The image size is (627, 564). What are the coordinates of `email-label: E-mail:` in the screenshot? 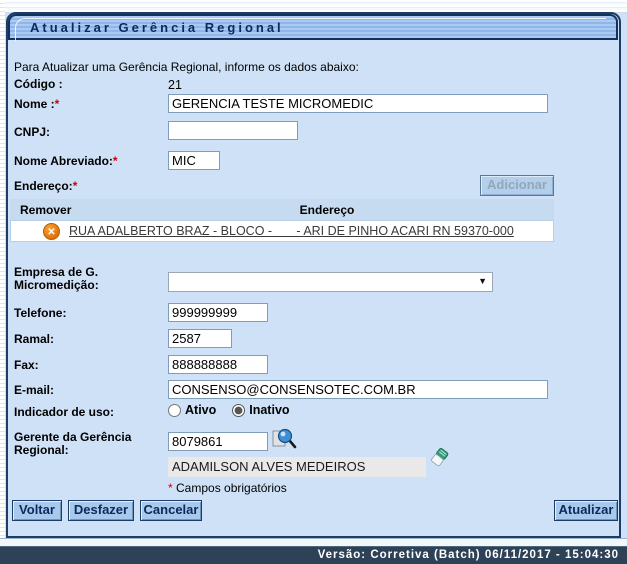 It's located at (34, 390).